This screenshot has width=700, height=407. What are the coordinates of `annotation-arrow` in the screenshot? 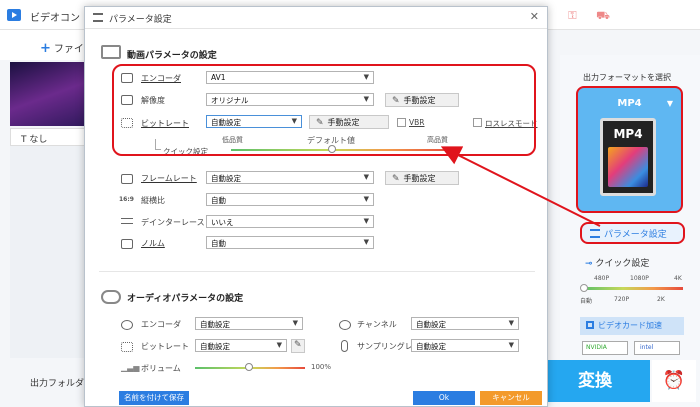 It's located at (520, 186).